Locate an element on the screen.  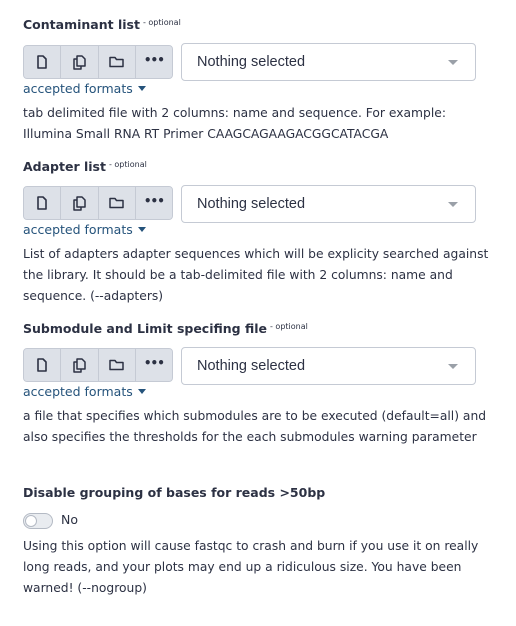
param-title-text: Adapter list is located at coordinates (64, 166).